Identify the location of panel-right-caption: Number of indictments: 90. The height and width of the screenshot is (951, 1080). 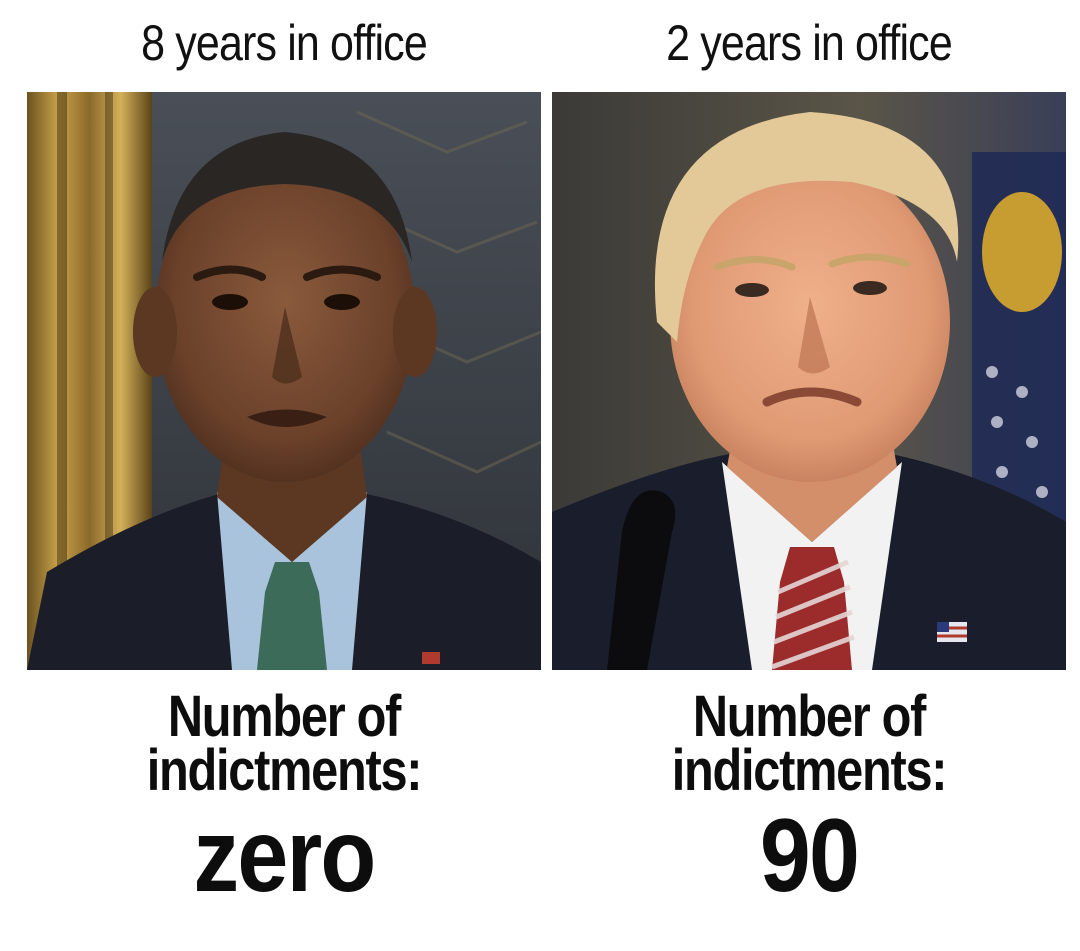
(809, 799).